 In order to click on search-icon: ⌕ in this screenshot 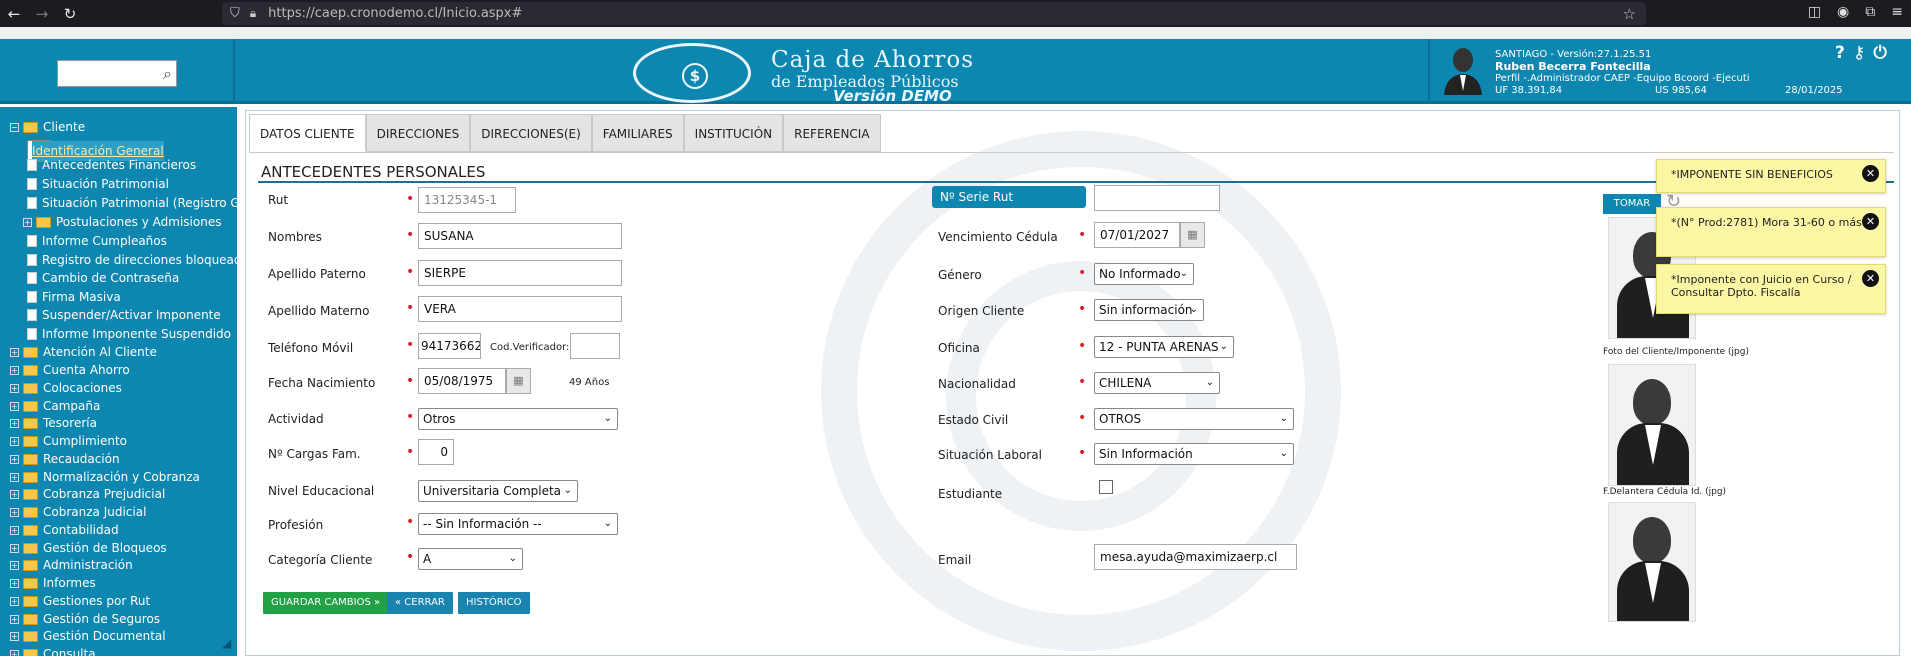, I will do `click(167, 74)`.